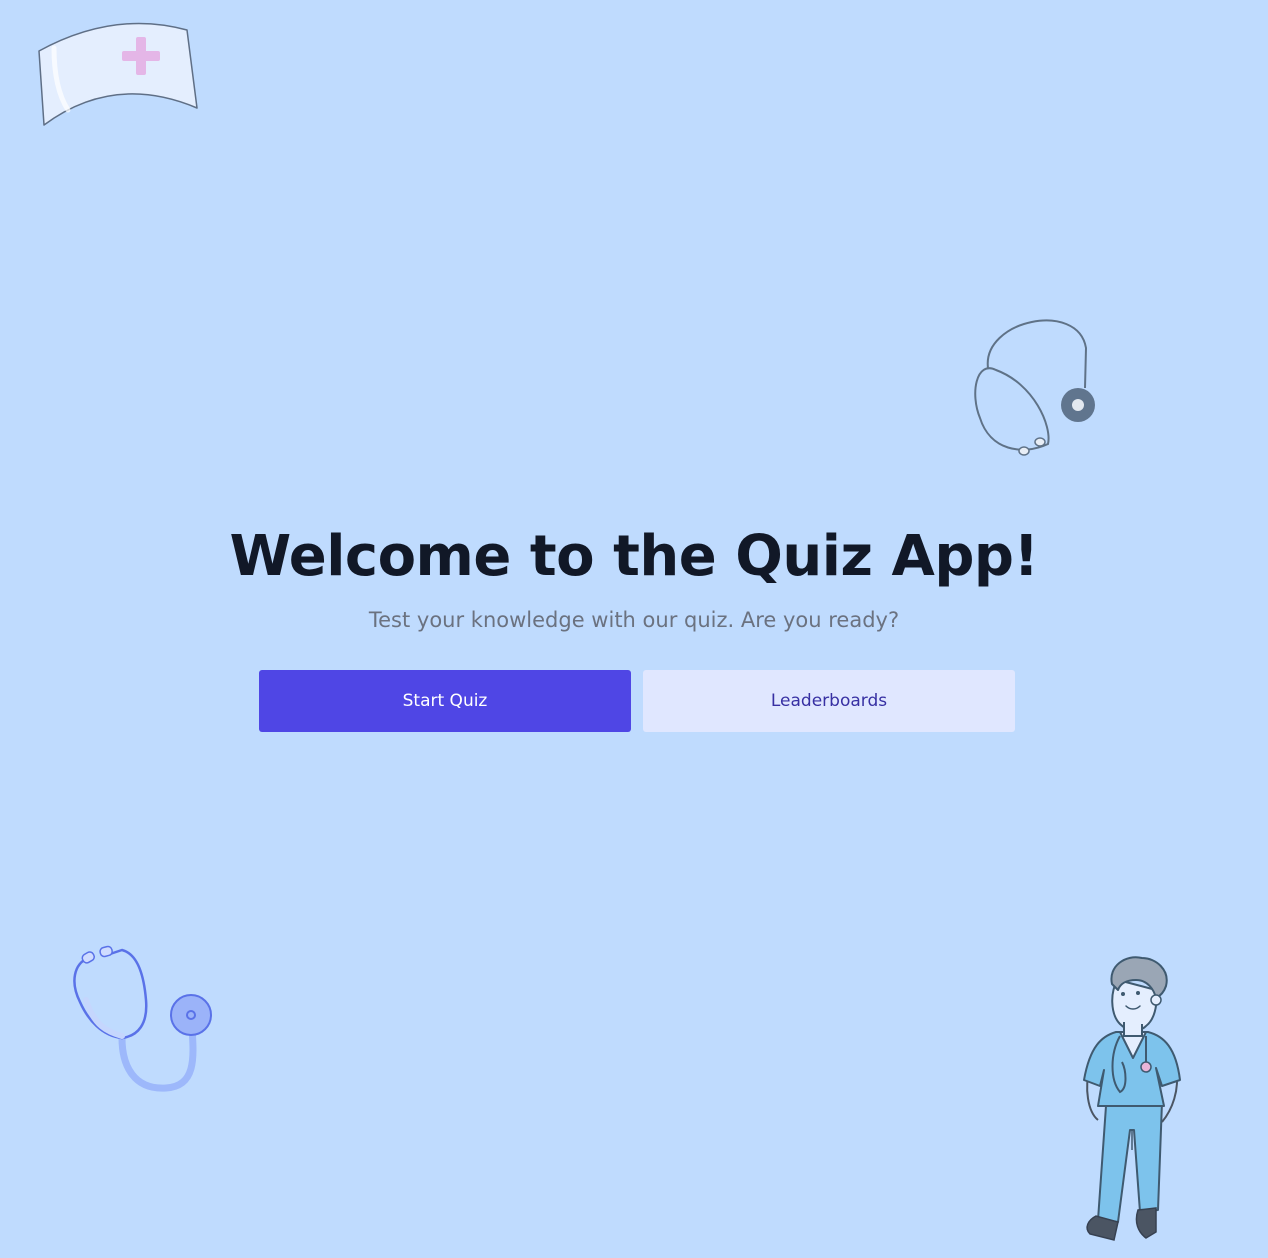 The width and height of the screenshot is (1268, 1258). What do you see at coordinates (1132, 1098) in the screenshot?
I see `doctor-illustration` at bounding box center [1132, 1098].